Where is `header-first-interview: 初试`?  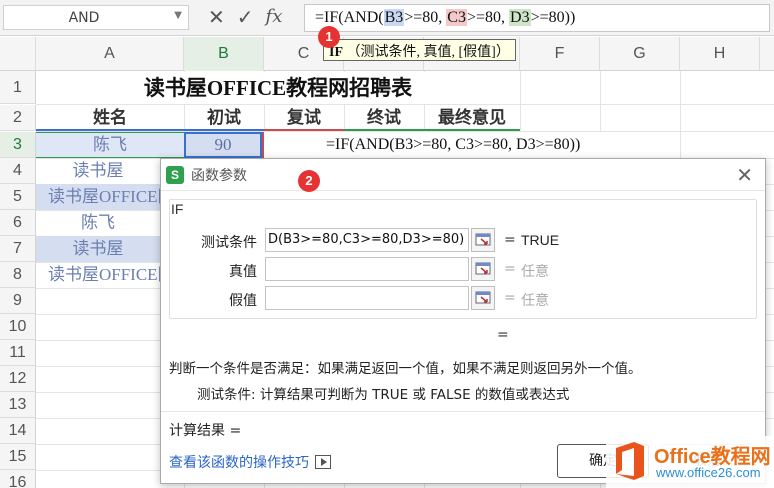
header-first-interview: 初试 is located at coordinates (224, 118).